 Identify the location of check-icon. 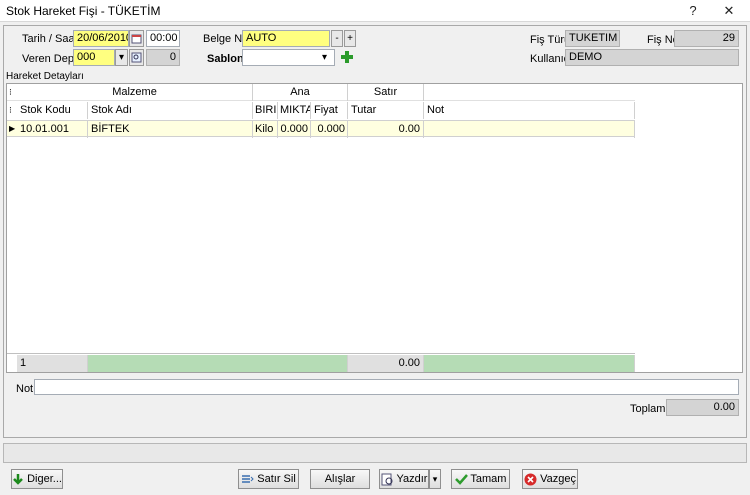
(461, 479).